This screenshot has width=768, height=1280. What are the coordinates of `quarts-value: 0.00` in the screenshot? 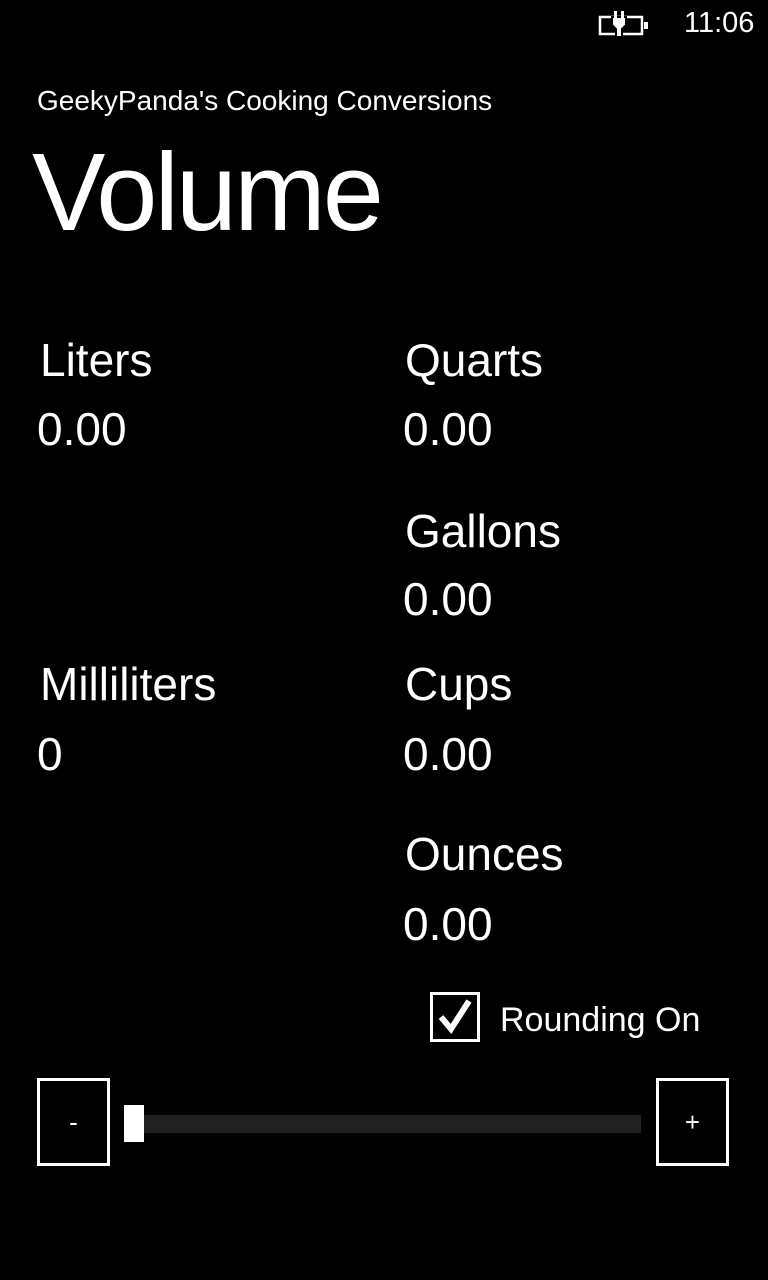 It's located at (448, 429).